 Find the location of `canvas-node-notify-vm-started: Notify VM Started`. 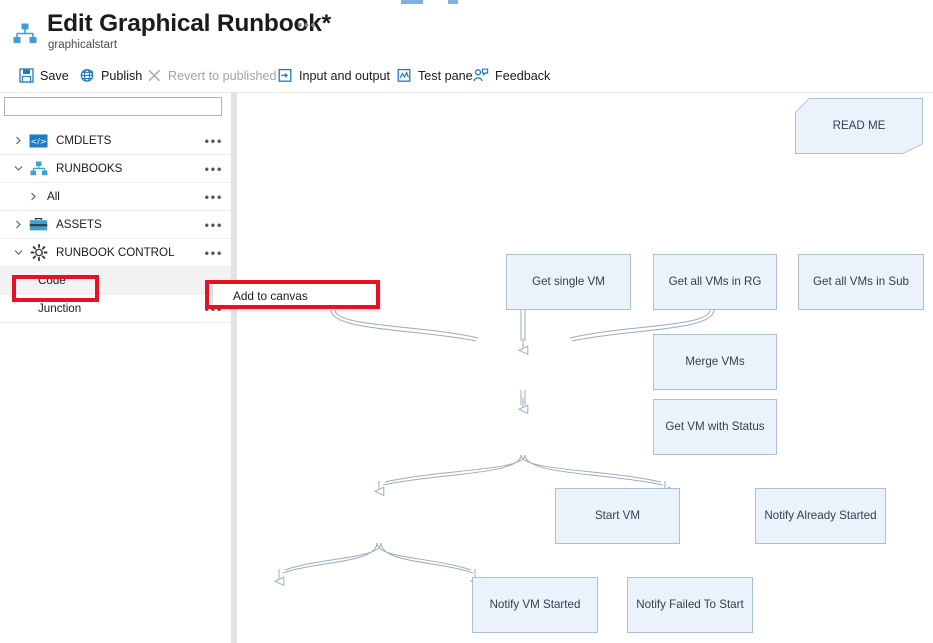

canvas-node-notify-vm-started: Notify VM Started is located at coordinates (535, 605).